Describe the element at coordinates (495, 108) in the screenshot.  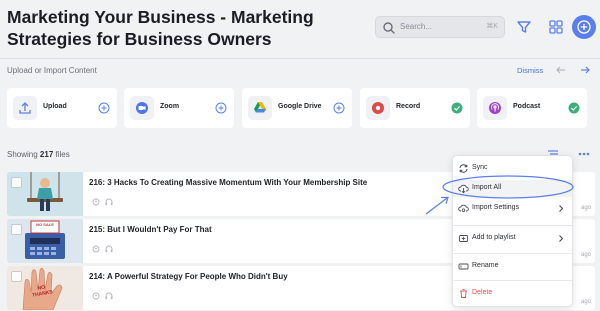
I see `podcast-icon` at that location.